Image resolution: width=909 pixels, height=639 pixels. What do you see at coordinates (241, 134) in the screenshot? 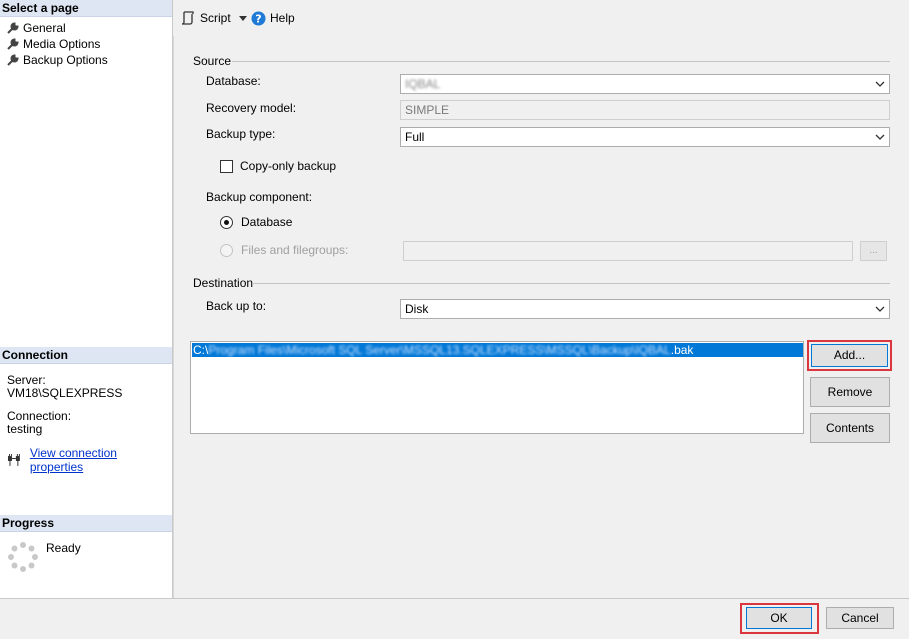
I see `backup-type-label: Backup type:` at bounding box center [241, 134].